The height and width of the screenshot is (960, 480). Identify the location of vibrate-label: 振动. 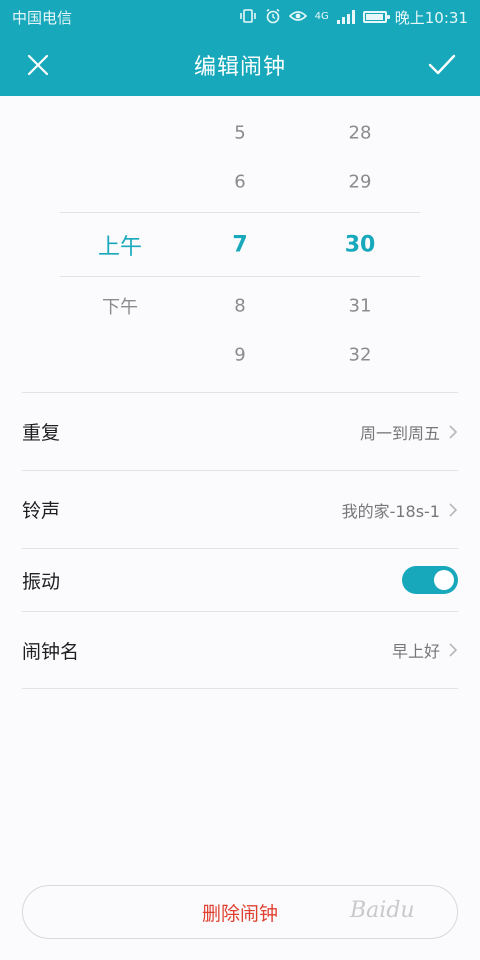
(41, 581).